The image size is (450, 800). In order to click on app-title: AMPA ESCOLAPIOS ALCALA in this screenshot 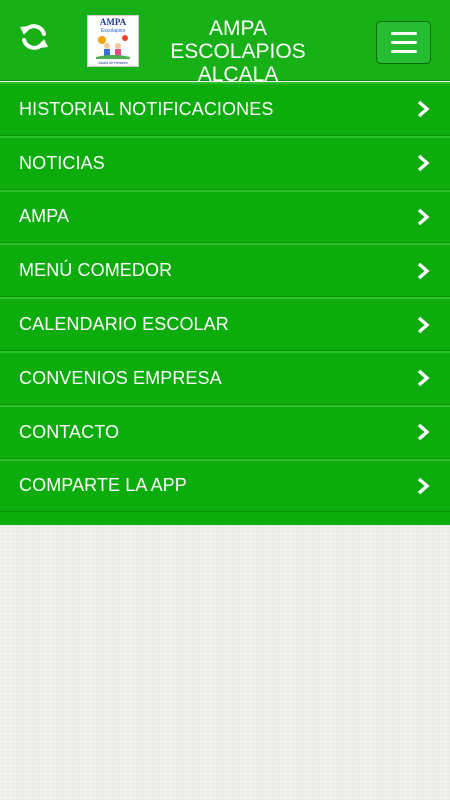, I will do `click(238, 51)`.